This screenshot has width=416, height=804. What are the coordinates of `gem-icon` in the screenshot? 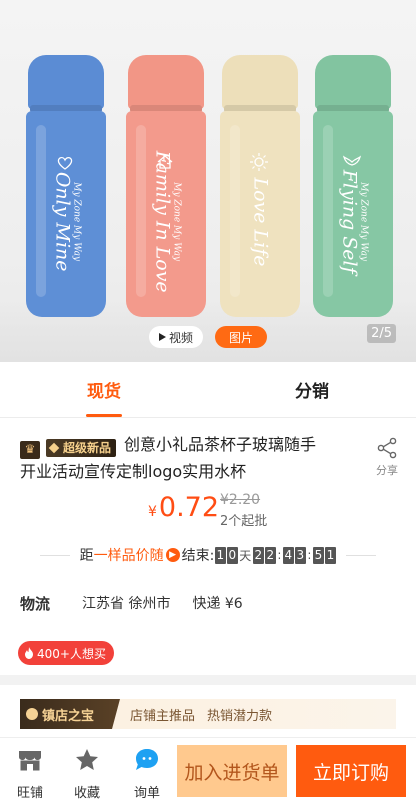 It's located at (32, 714).